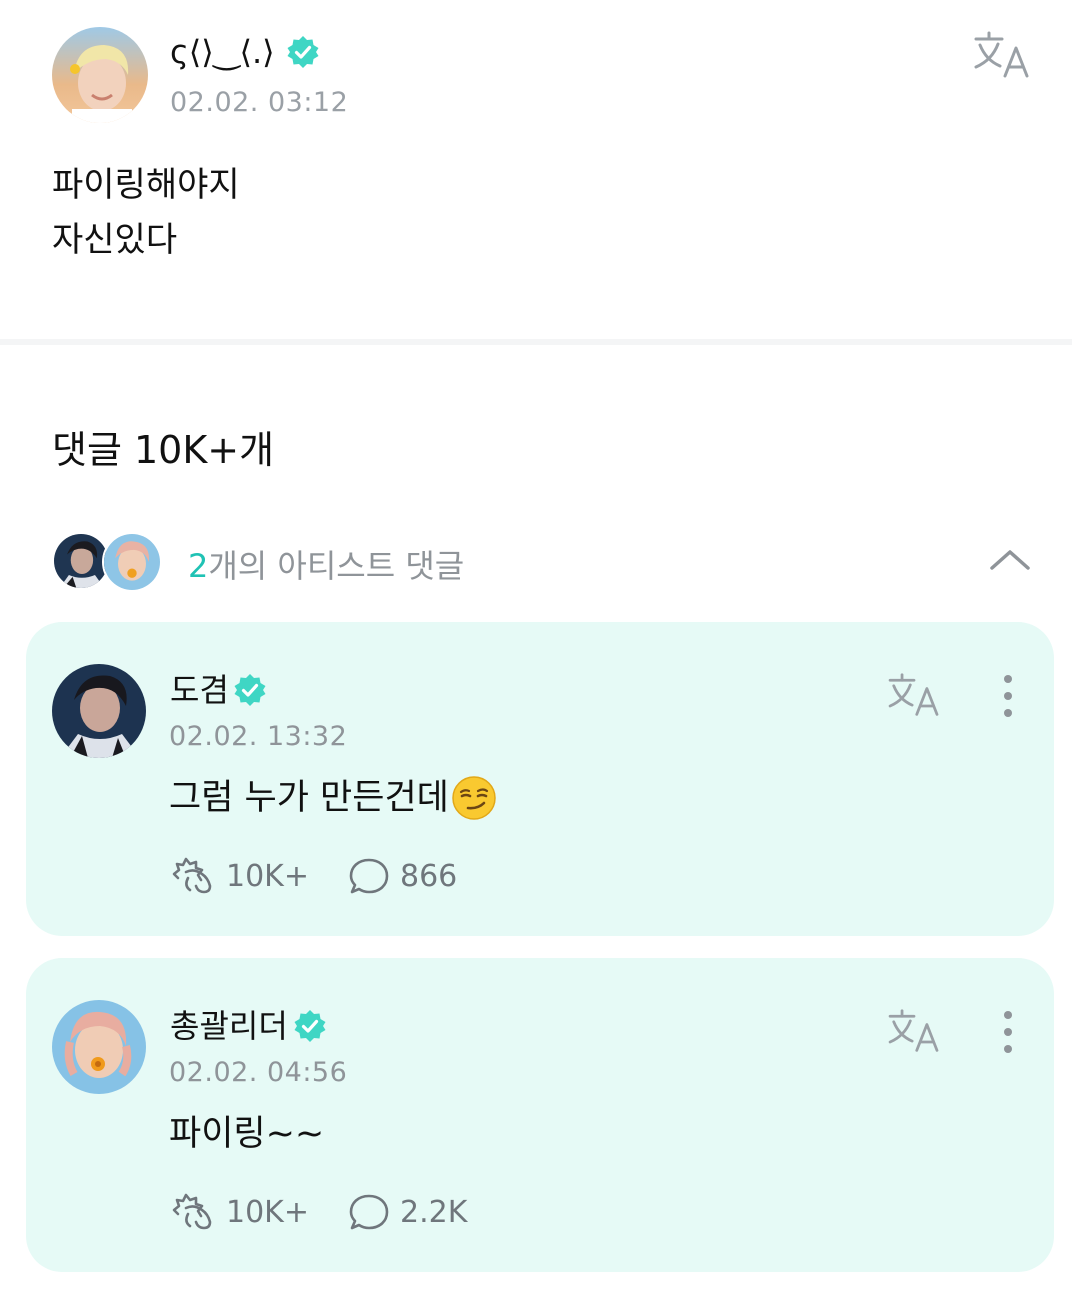  Describe the element at coordinates (199, 690) in the screenshot. I see `commenter-name: 도겸` at that location.